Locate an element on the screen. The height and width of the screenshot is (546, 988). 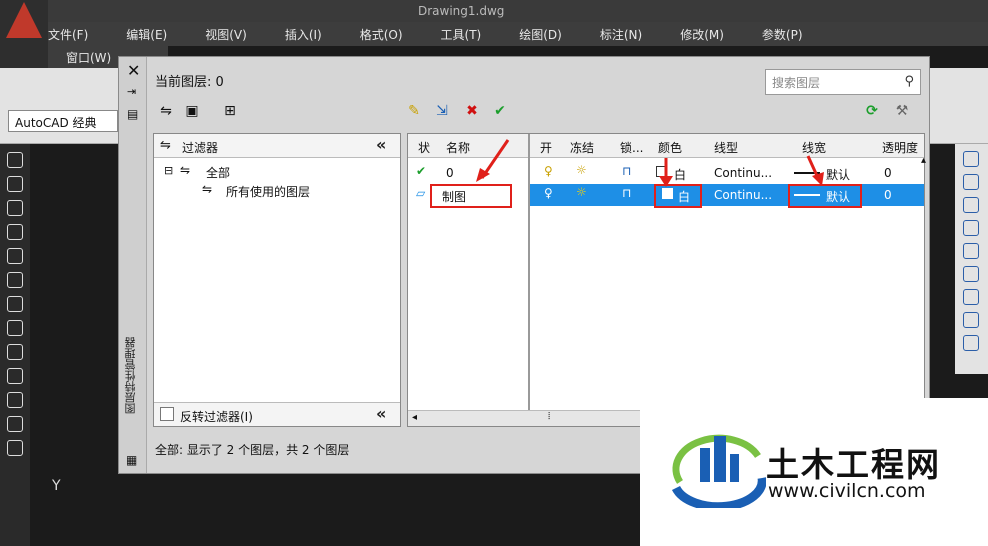
autohide-icon: ⇥ is located at coordinates (131, 91).